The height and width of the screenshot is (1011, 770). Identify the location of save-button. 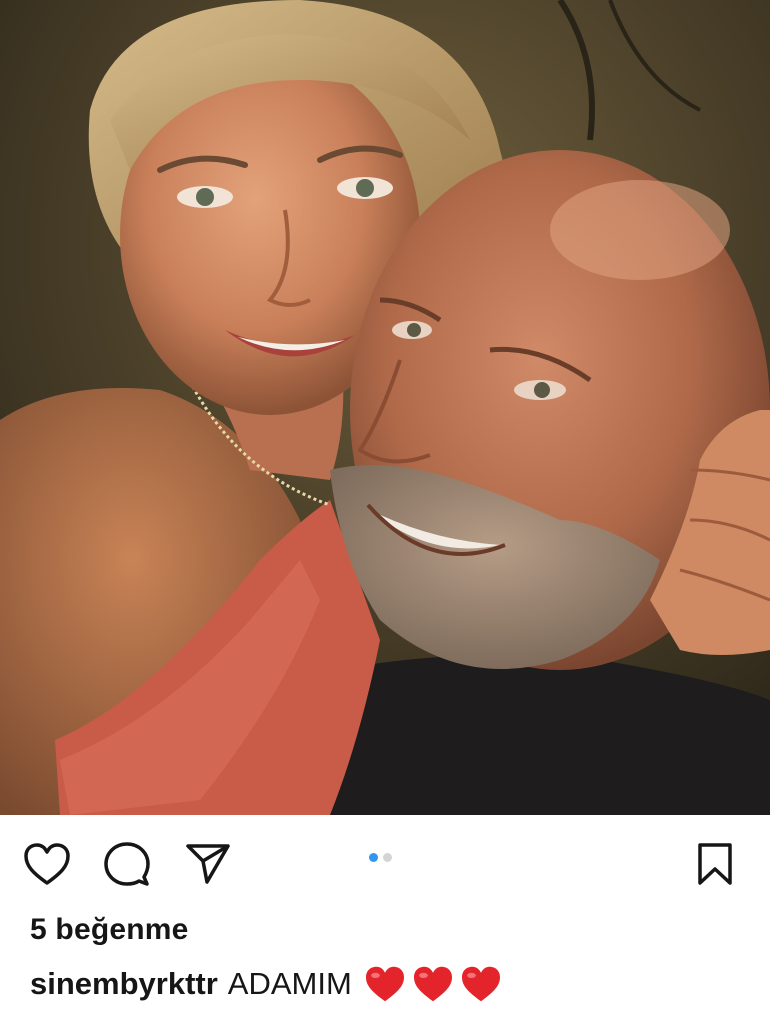
(715, 864).